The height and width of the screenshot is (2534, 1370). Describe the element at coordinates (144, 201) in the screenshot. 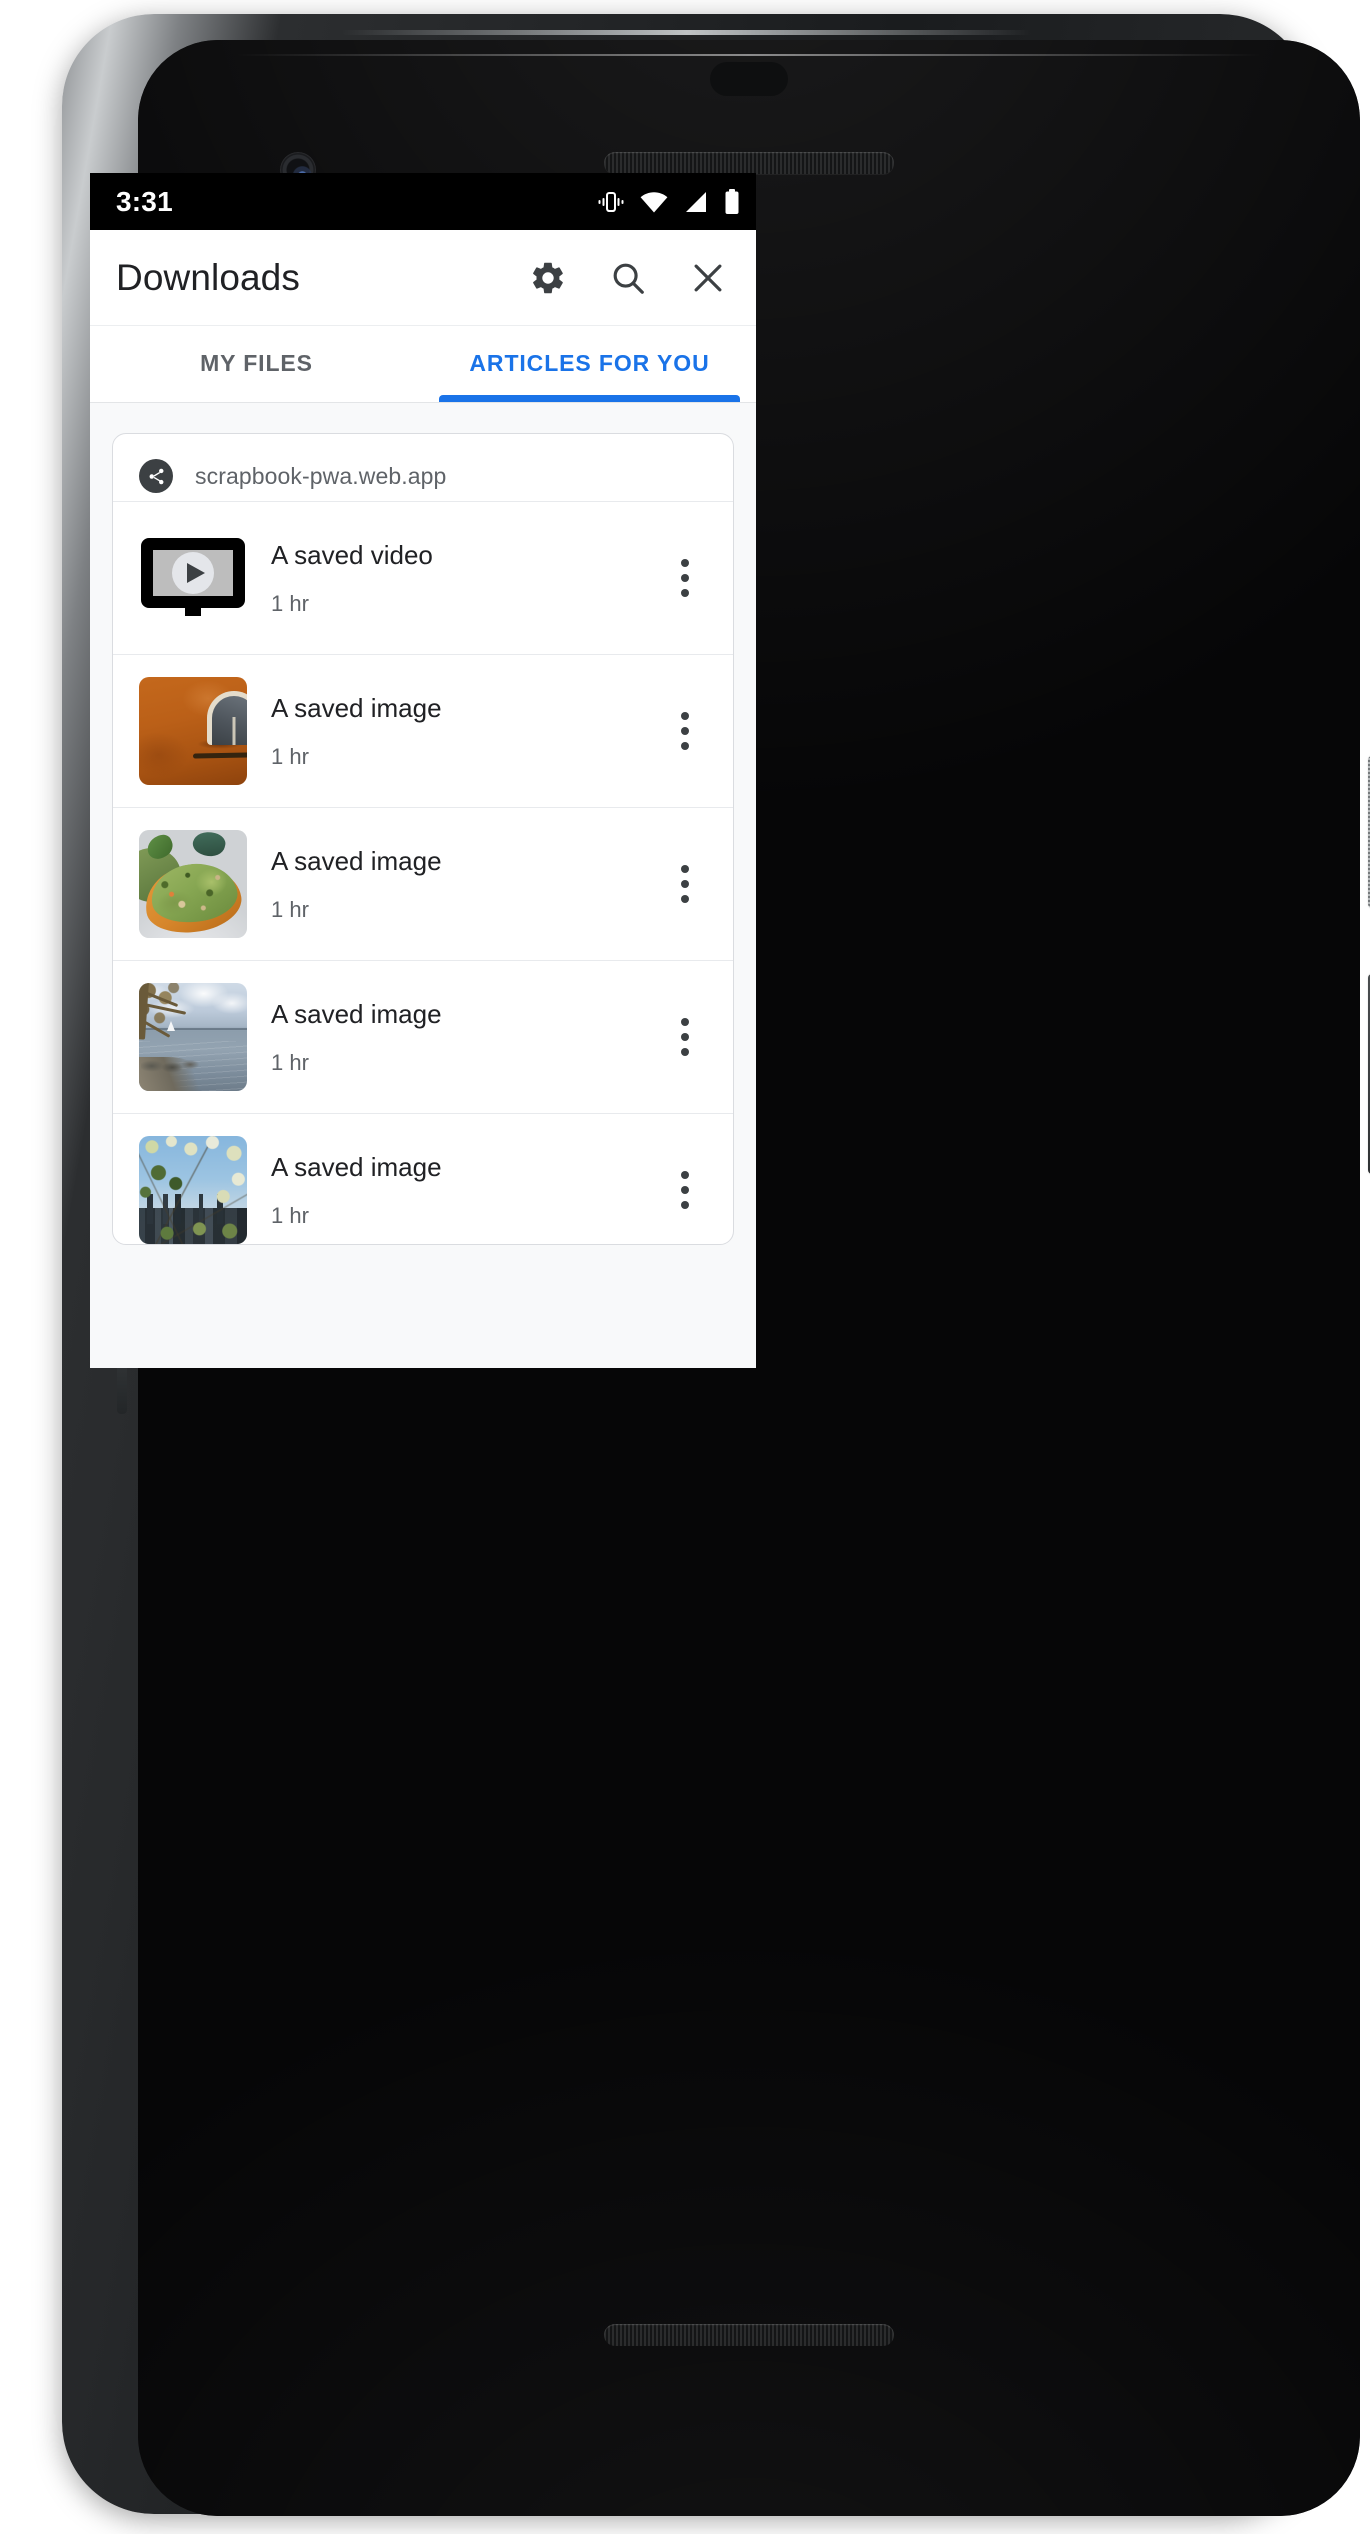

I see `status-bar-clock: 3:31` at that location.